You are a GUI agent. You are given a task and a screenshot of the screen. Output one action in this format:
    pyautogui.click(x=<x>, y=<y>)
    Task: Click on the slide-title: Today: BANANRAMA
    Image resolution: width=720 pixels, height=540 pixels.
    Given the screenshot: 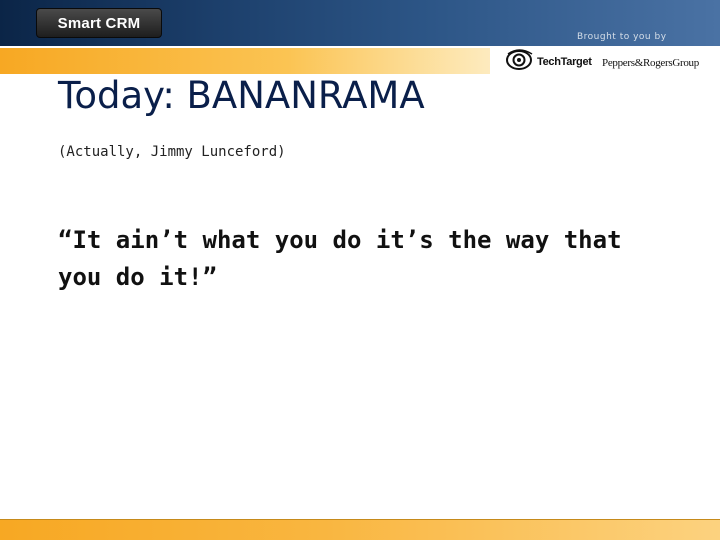 What is the action you would take?
    pyautogui.click(x=241, y=95)
    